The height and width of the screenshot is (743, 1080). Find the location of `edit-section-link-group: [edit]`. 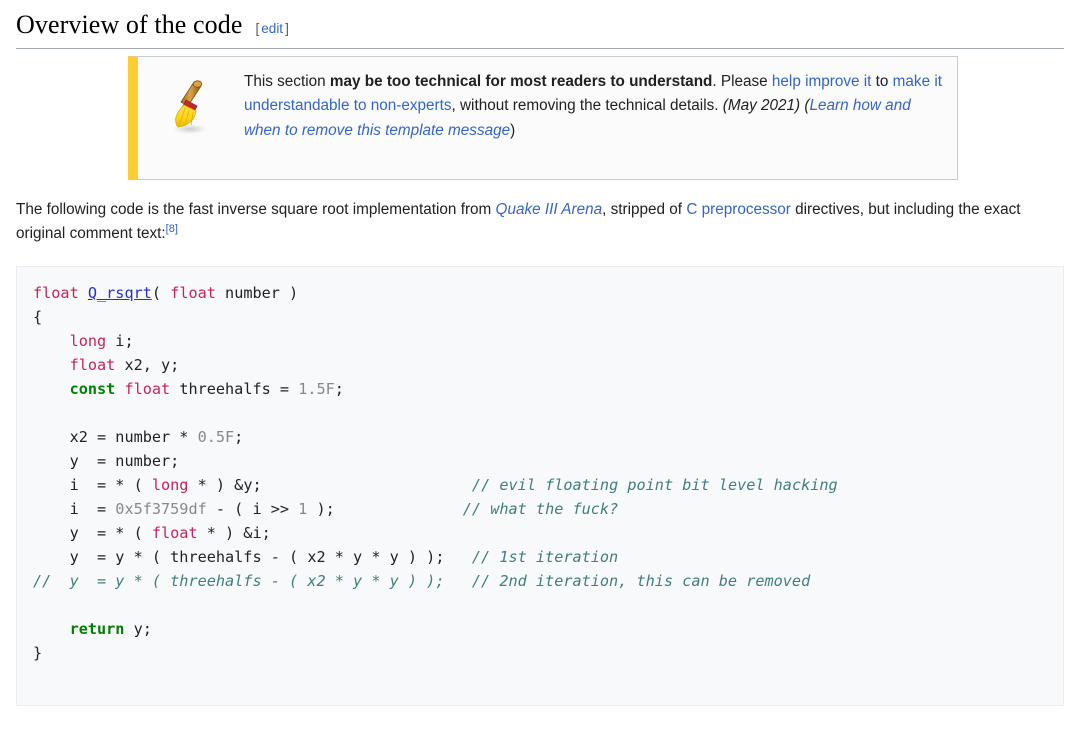

edit-section-link-group: [edit] is located at coordinates (272, 28).